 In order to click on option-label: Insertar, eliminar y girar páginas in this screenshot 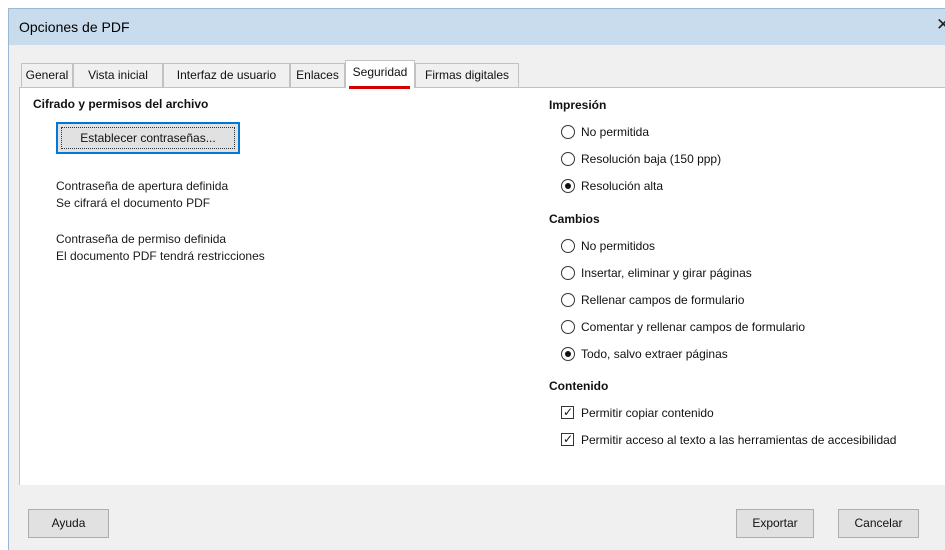, I will do `click(666, 273)`.